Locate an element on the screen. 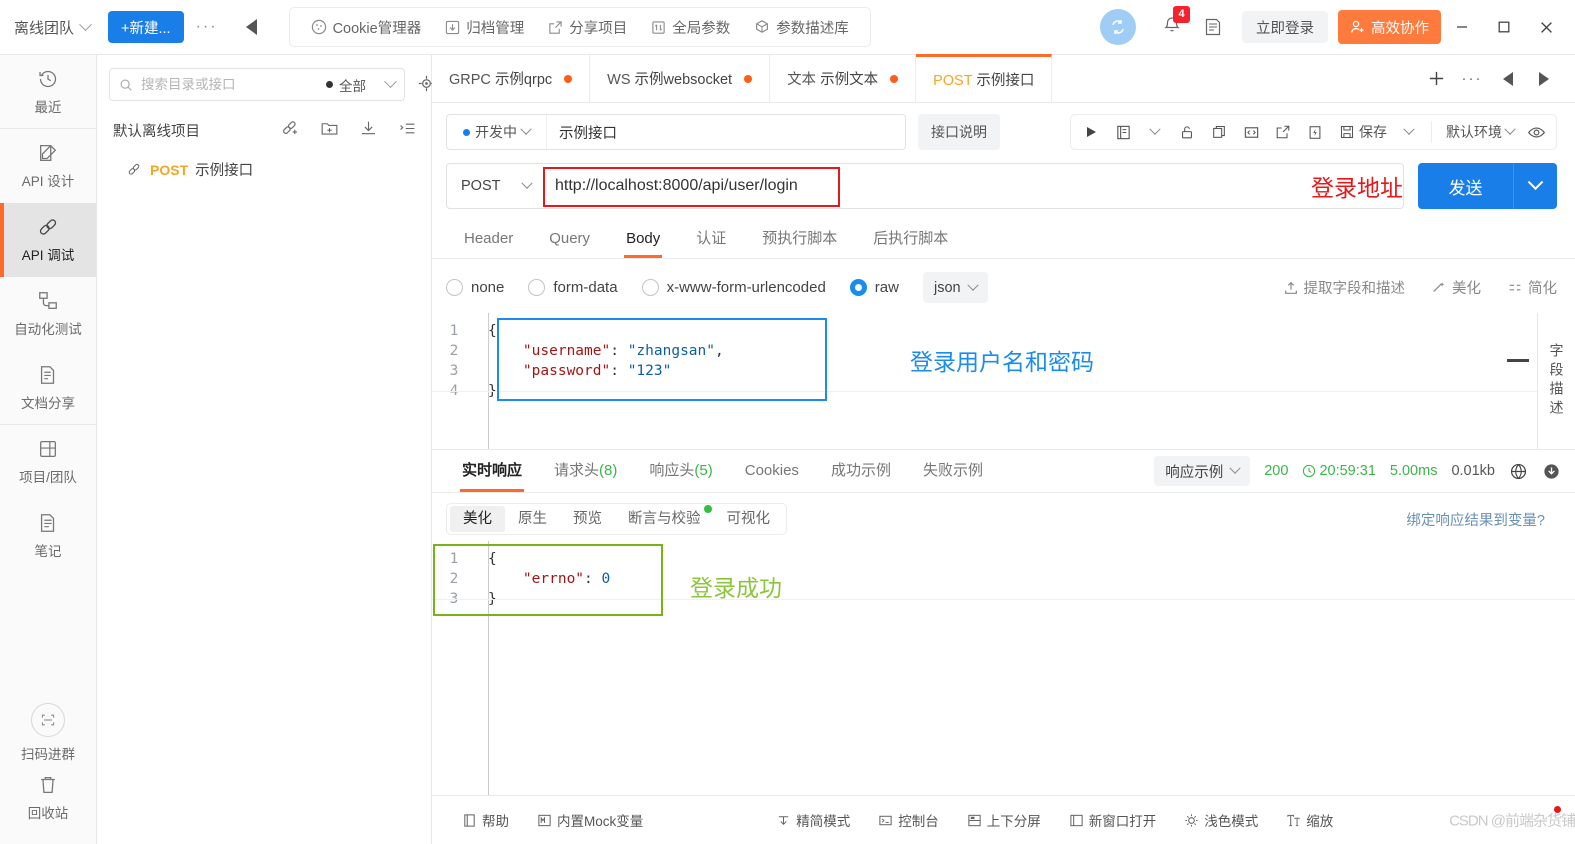  search-box: 全部 is located at coordinates (257, 84).